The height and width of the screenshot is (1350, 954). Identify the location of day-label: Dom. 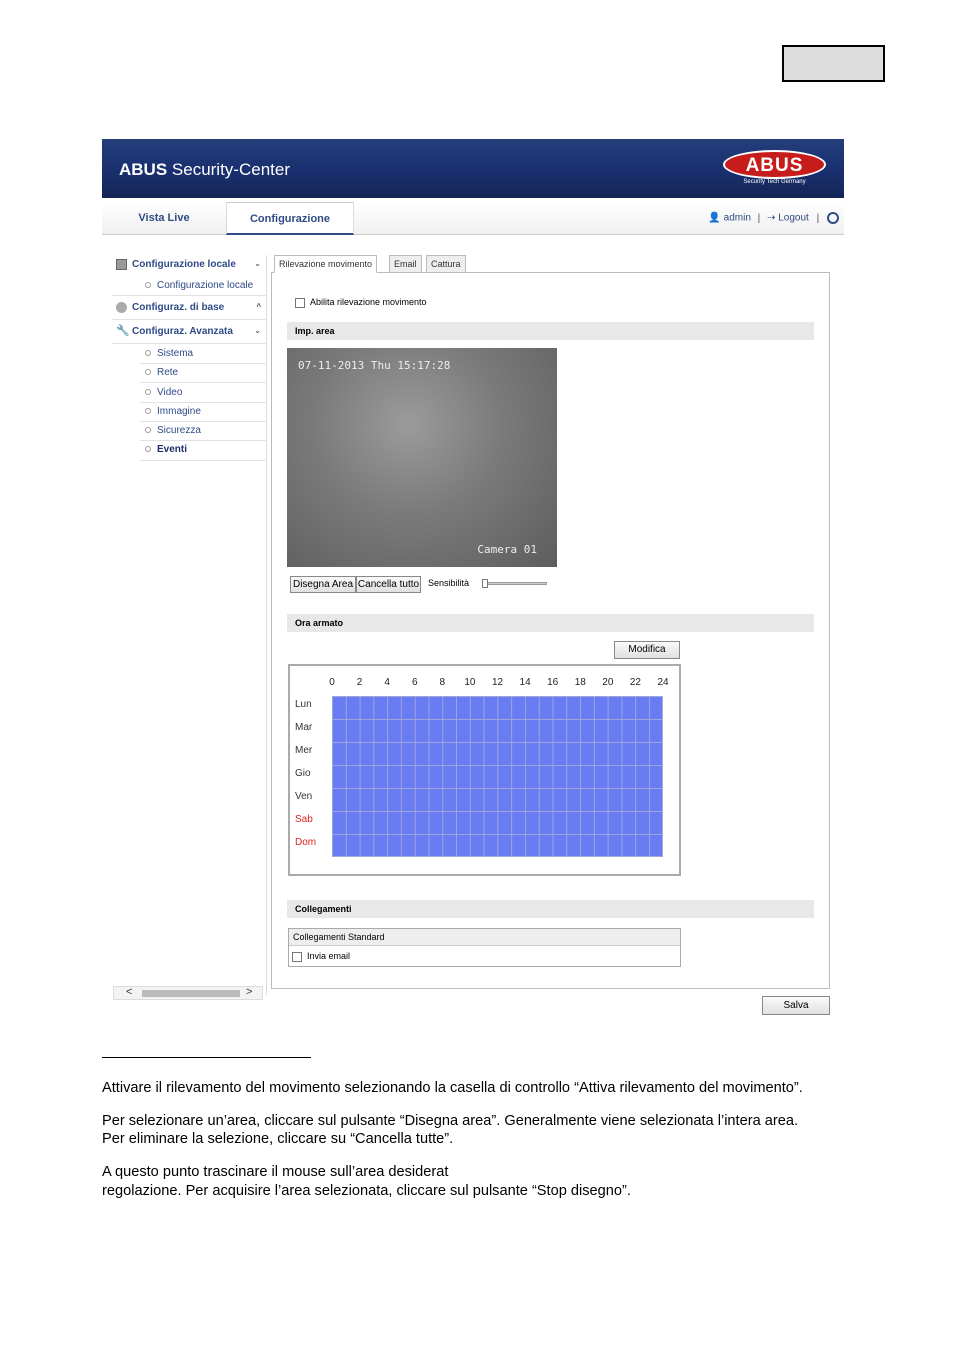
(306, 842).